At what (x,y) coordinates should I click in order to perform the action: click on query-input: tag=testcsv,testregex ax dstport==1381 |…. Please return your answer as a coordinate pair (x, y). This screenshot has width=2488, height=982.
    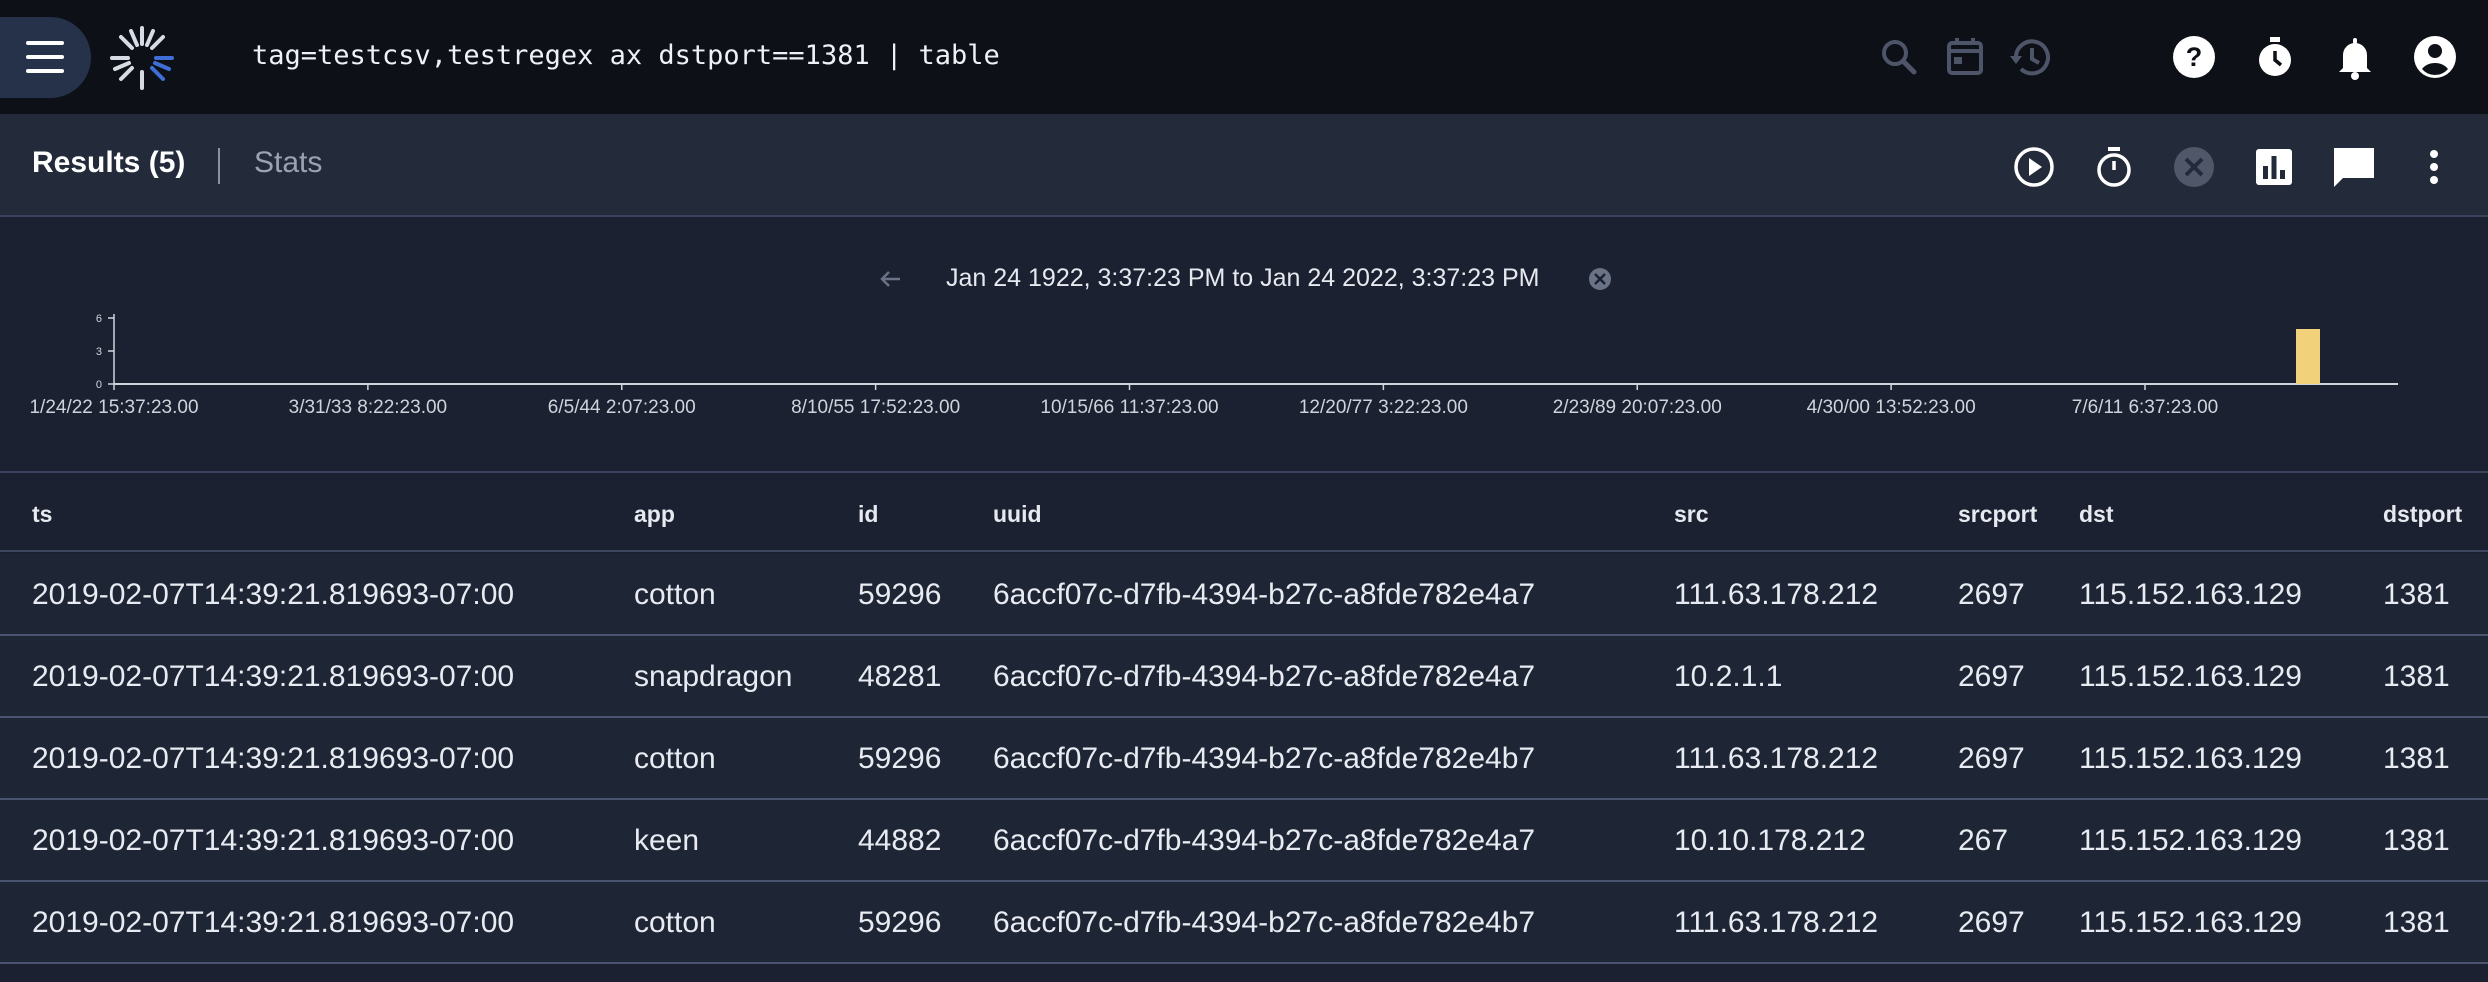
    Looking at the image, I should click on (626, 55).